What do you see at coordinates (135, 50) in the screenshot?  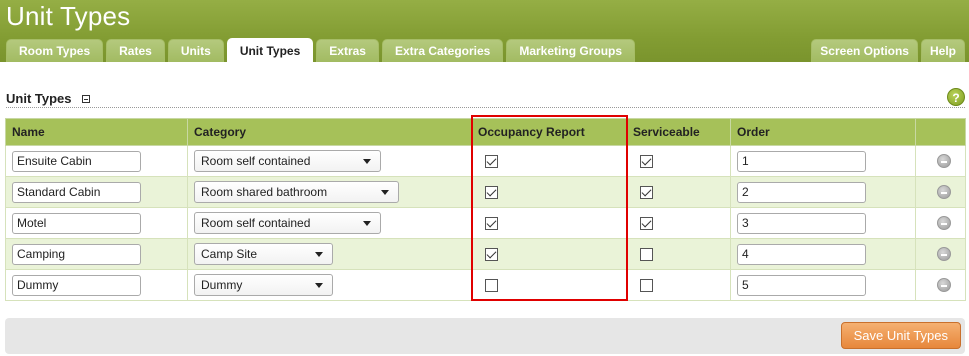 I see `tab-rates: Rates` at bounding box center [135, 50].